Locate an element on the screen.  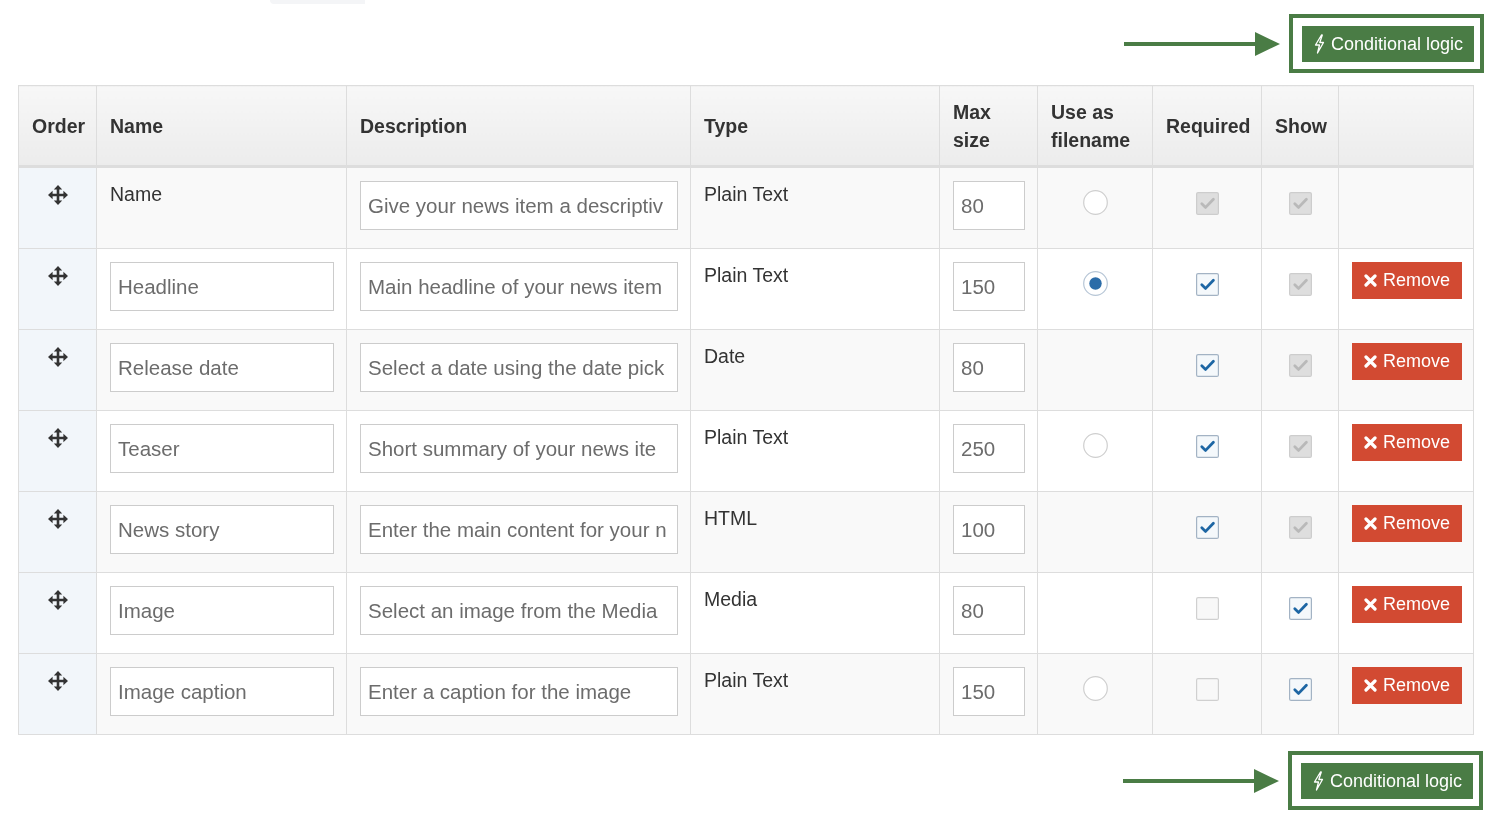
column-header: Order is located at coordinates (57, 126).